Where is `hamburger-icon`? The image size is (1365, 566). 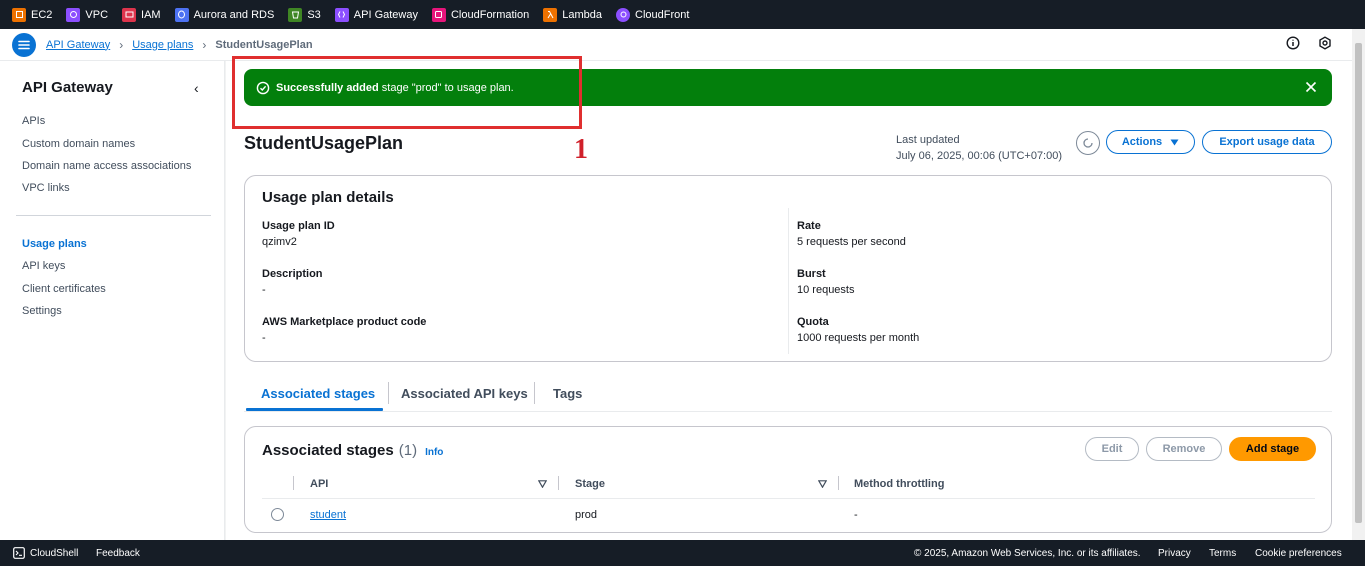 hamburger-icon is located at coordinates (24, 44).